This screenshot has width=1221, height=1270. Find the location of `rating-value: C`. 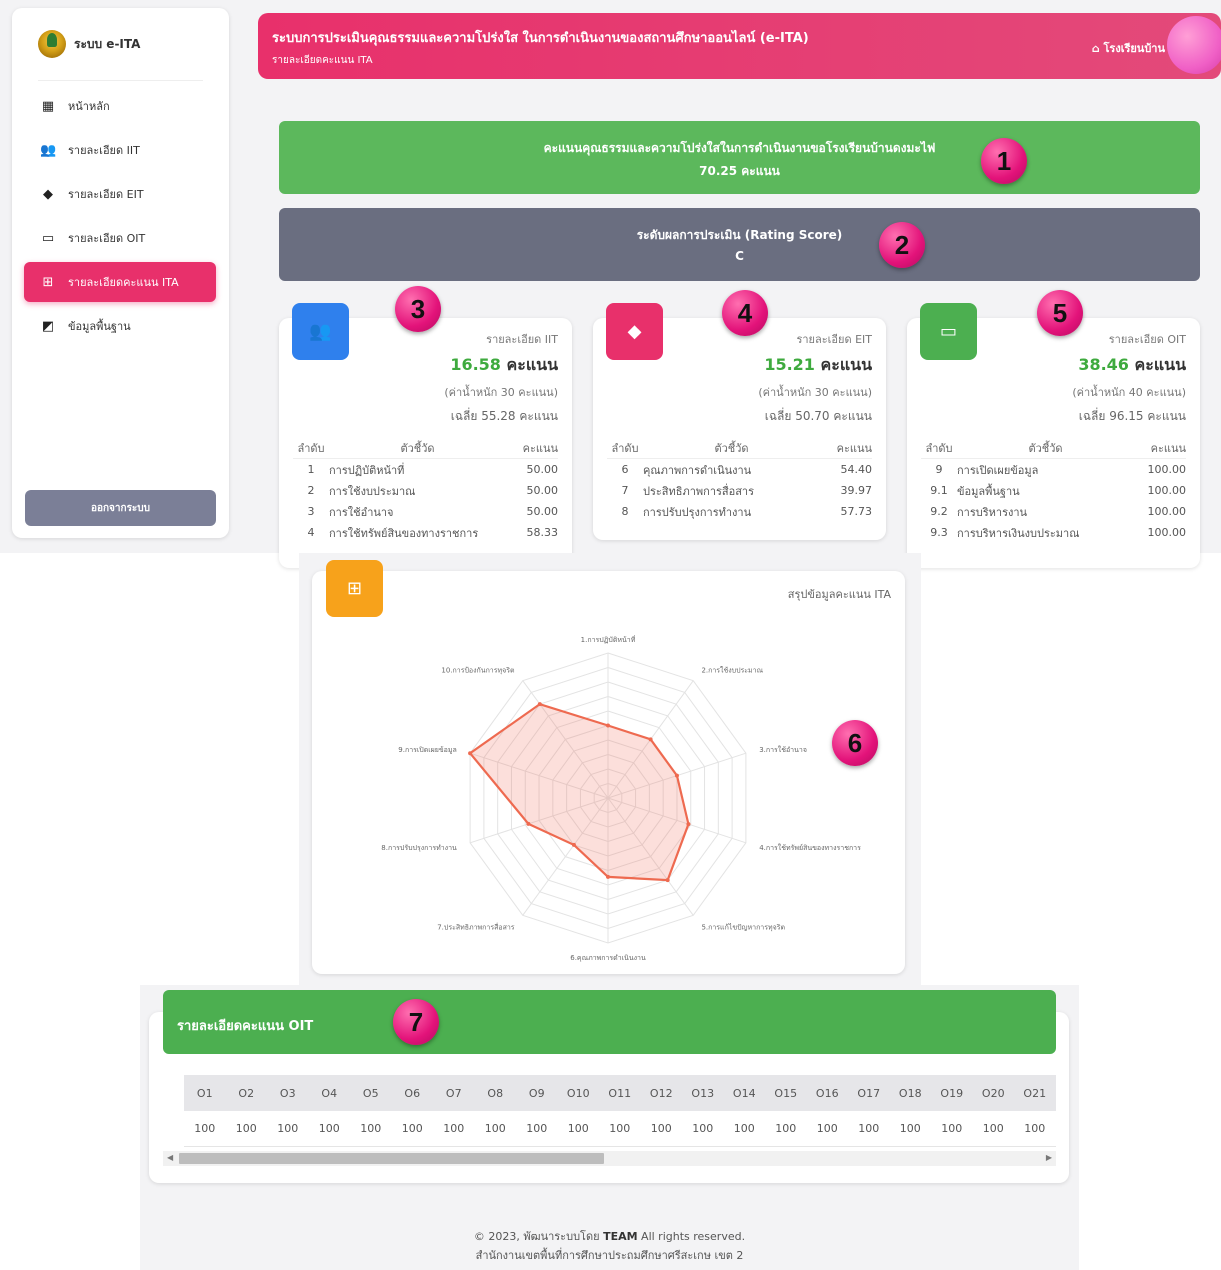

rating-value: C is located at coordinates (739, 256).